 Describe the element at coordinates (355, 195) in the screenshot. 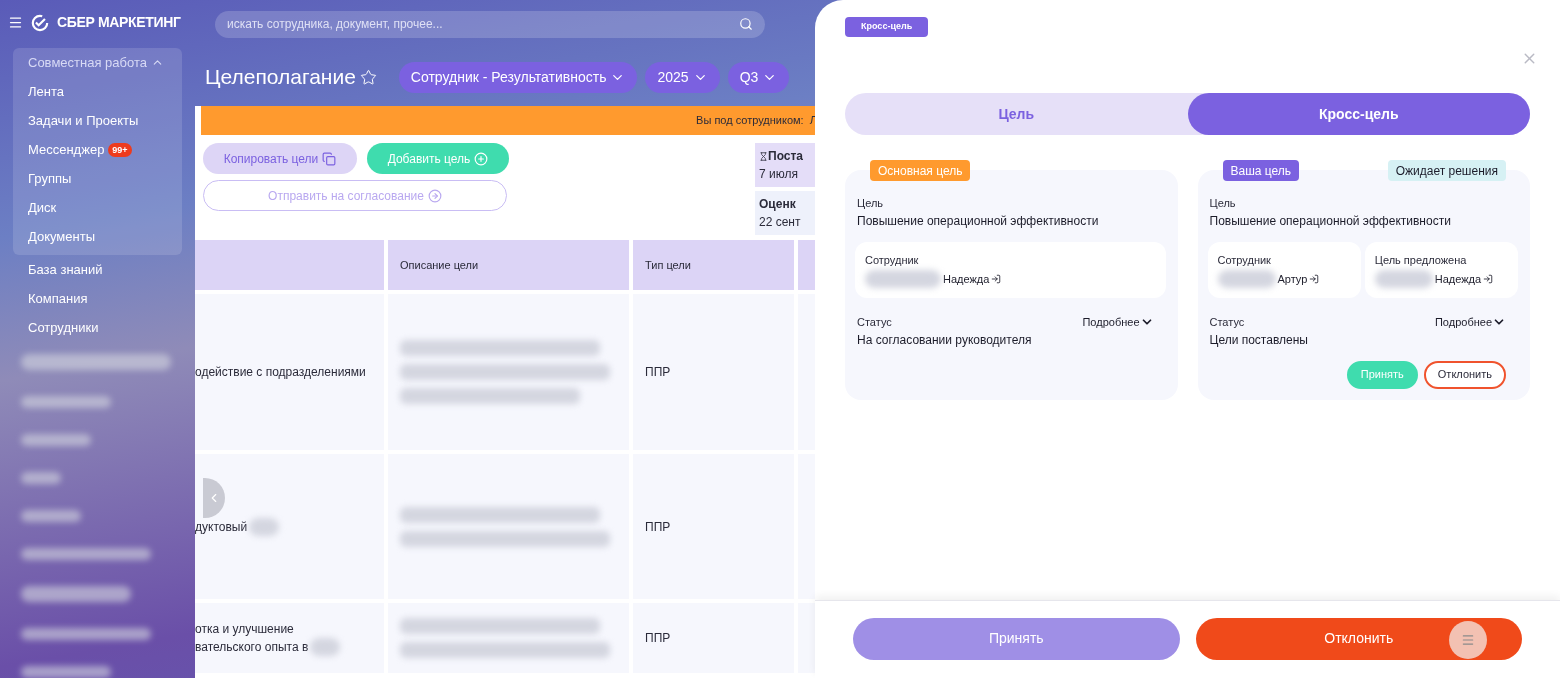

I see `action-button: Отправить на согласование` at that location.